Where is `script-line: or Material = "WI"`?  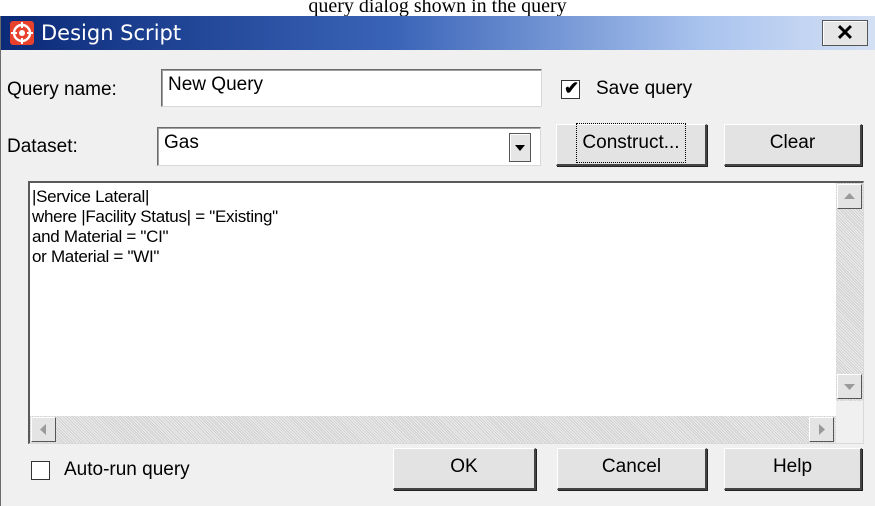
script-line: or Material = "WI" is located at coordinates (96, 256).